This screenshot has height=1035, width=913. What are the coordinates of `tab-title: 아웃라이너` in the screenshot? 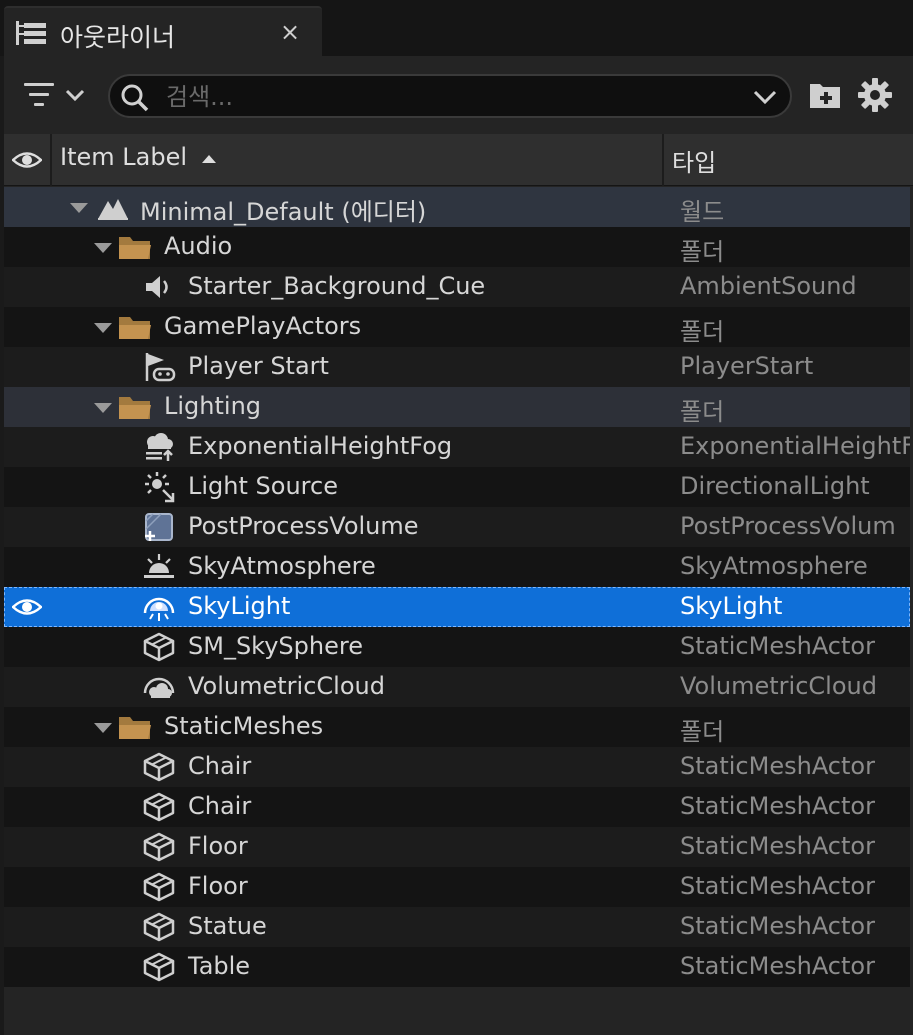 It's located at (118, 37).